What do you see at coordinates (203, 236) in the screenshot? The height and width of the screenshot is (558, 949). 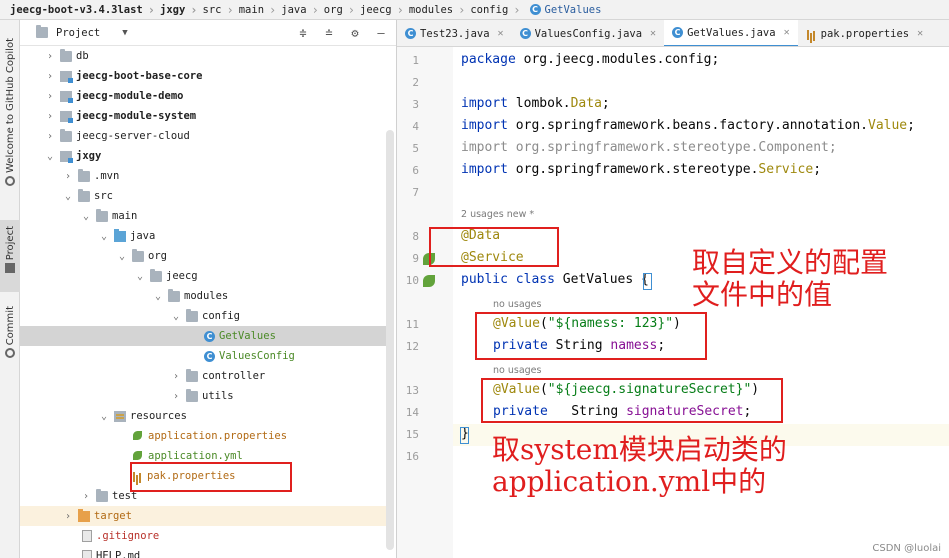 I see `tree-item-java: ⌄ java` at bounding box center [203, 236].